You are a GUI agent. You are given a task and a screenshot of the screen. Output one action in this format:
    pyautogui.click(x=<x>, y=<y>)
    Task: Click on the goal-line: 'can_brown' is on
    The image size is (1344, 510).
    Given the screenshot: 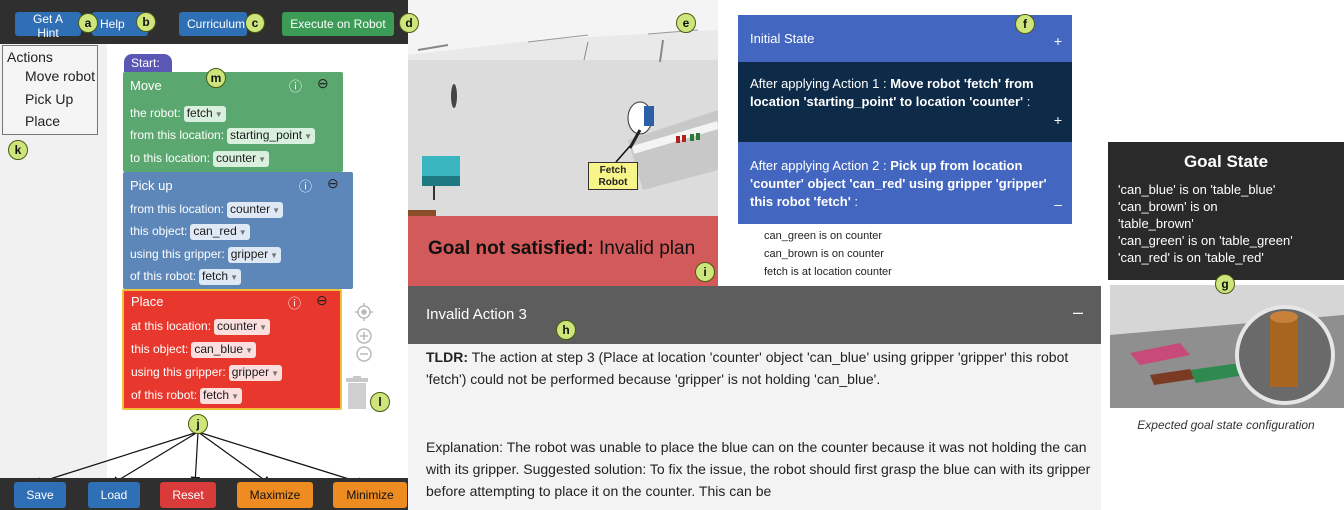 What is the action you would take?
    pyautogui.click(x=1168, y=206)
    